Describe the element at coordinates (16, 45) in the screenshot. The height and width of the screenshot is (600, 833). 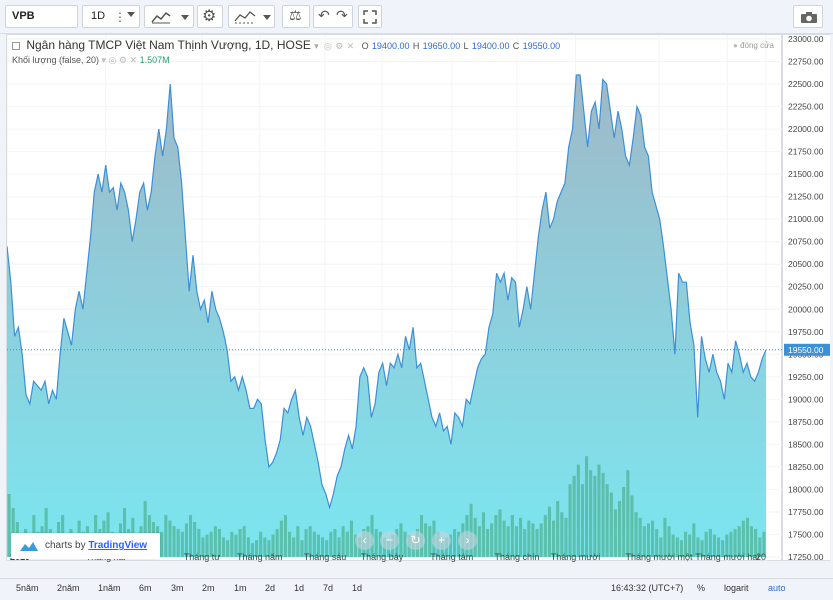
I see `collapse-icon` at that location.